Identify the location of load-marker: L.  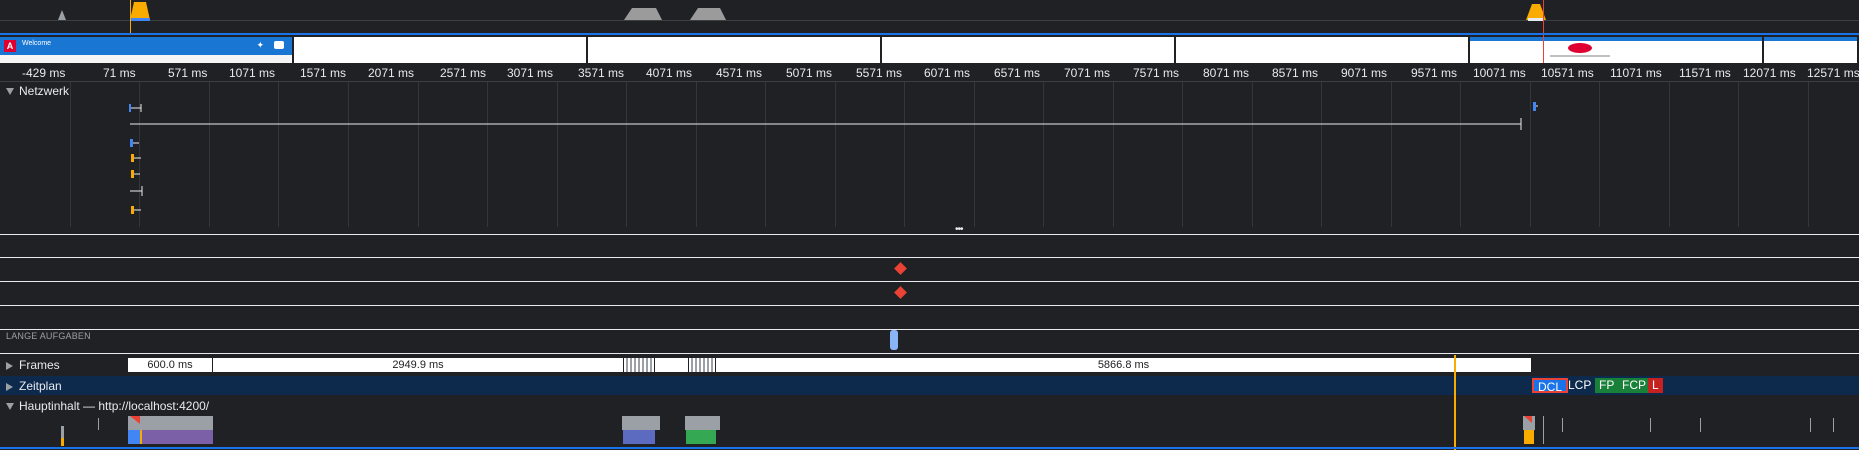
(1655, 385).